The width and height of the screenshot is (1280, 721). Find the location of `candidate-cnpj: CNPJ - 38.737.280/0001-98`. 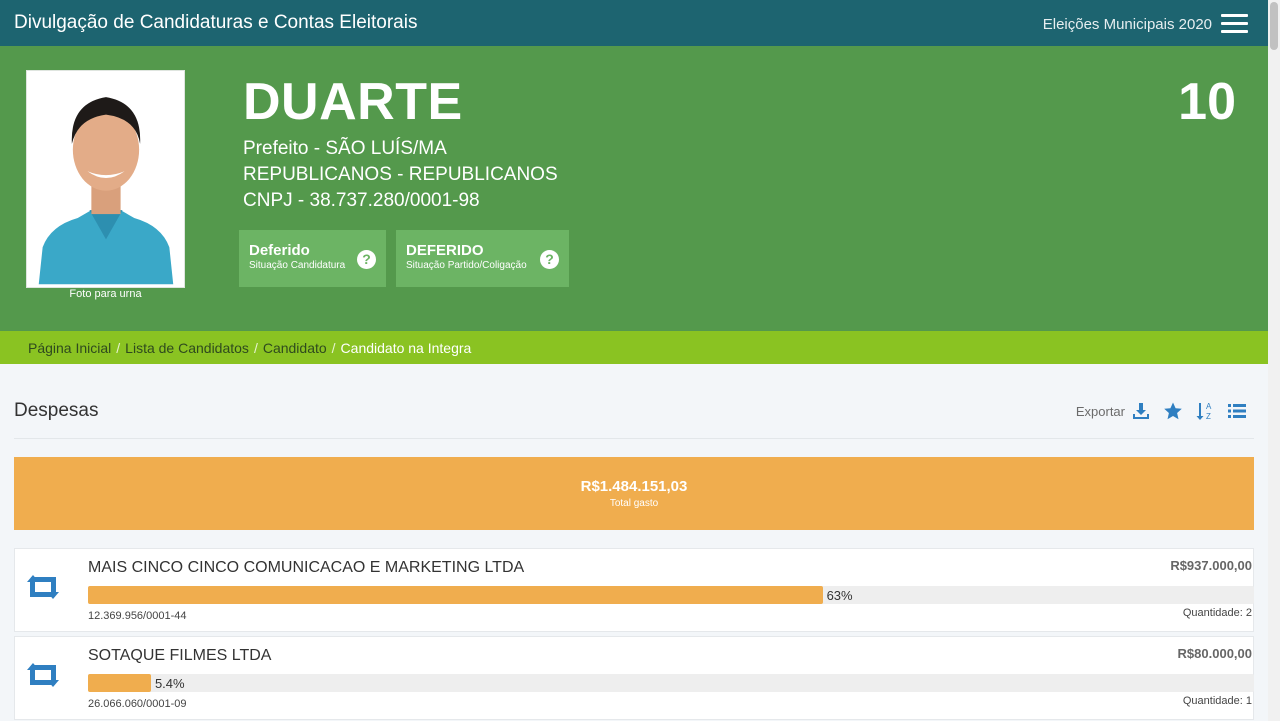

candidate-cnpj: CNPJ - 38.737.280/0001-98 is located at coordinates (361, 200).